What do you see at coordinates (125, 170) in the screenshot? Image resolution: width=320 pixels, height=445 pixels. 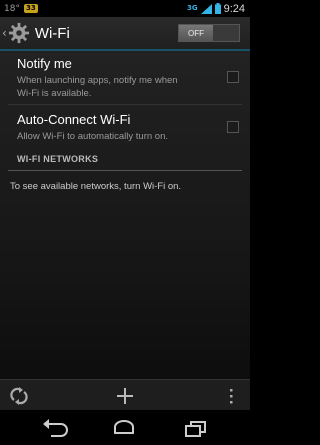 I see `section-divider` at bounding box center [125, 170].